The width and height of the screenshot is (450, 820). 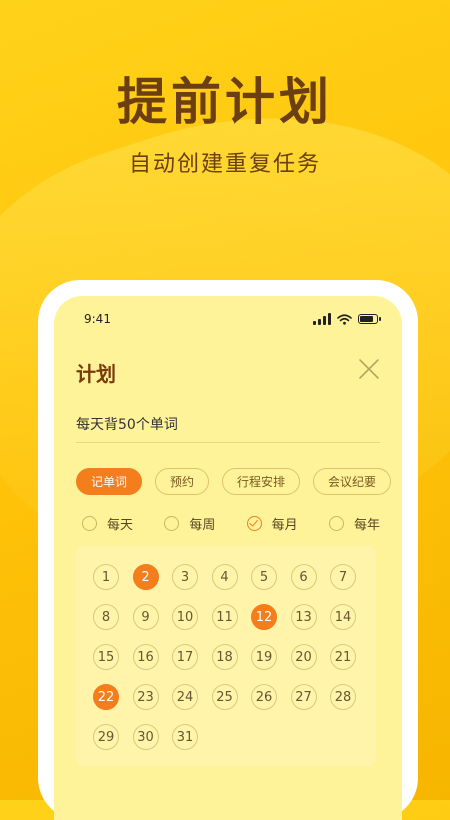 What do you see at coordinates (231, 523) in the screenshot?
I see `frequency-options: 每天 每周 每月 每年` at bounding box center [231, 523].